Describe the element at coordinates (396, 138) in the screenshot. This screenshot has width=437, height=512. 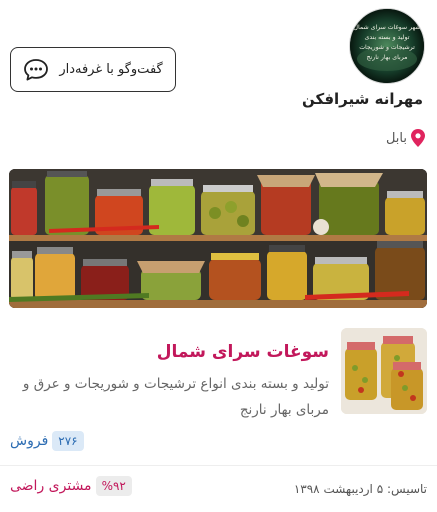
I see `location-text: بابل` at that location.